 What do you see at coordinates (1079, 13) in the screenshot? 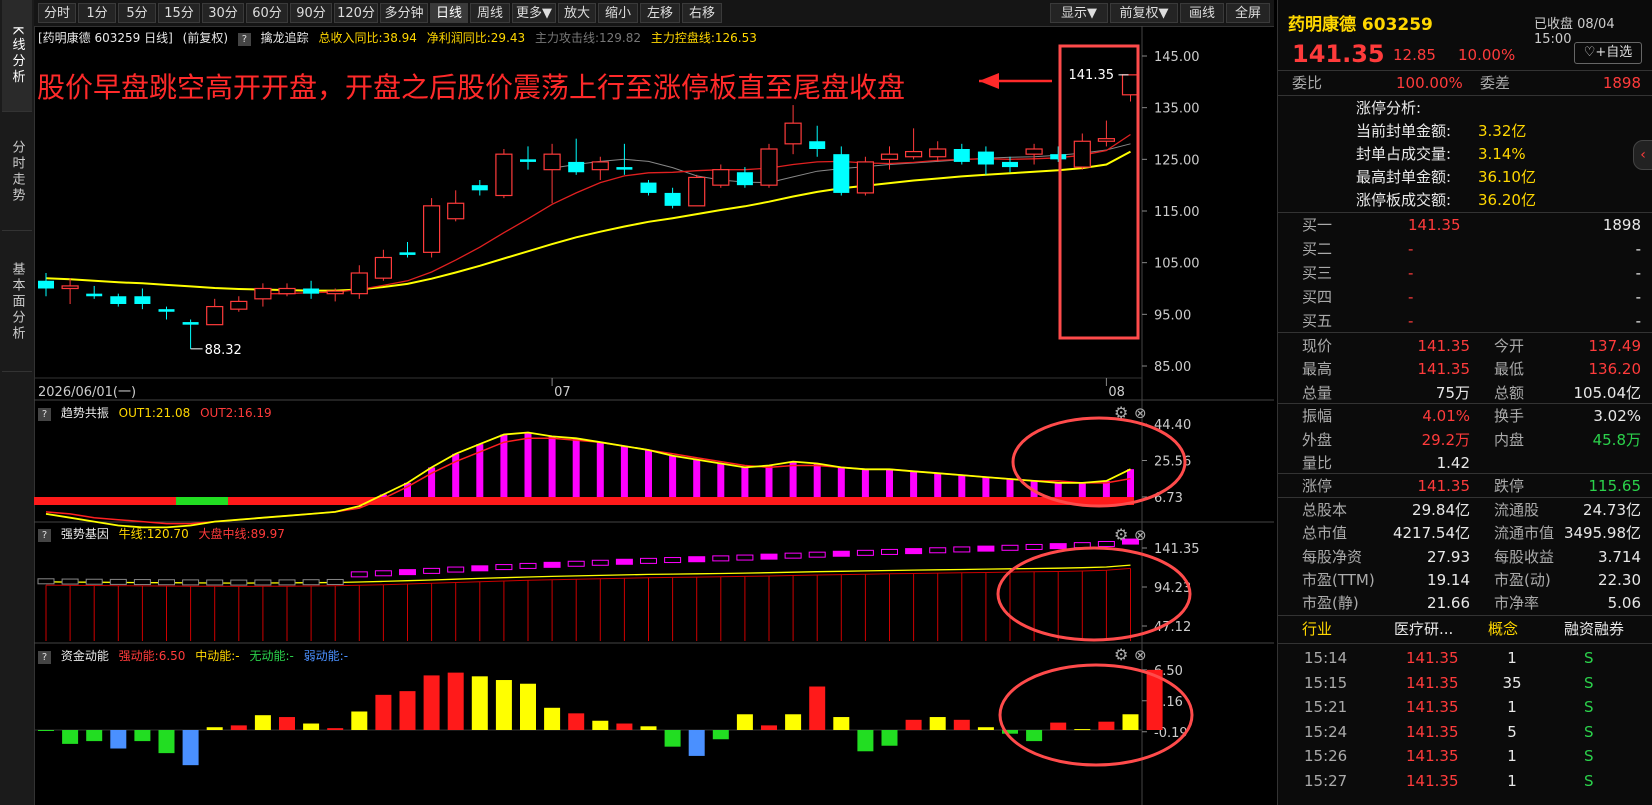
I see `toolbar-right-btn-0: 显示▼` at bounding box center [1079, 13].